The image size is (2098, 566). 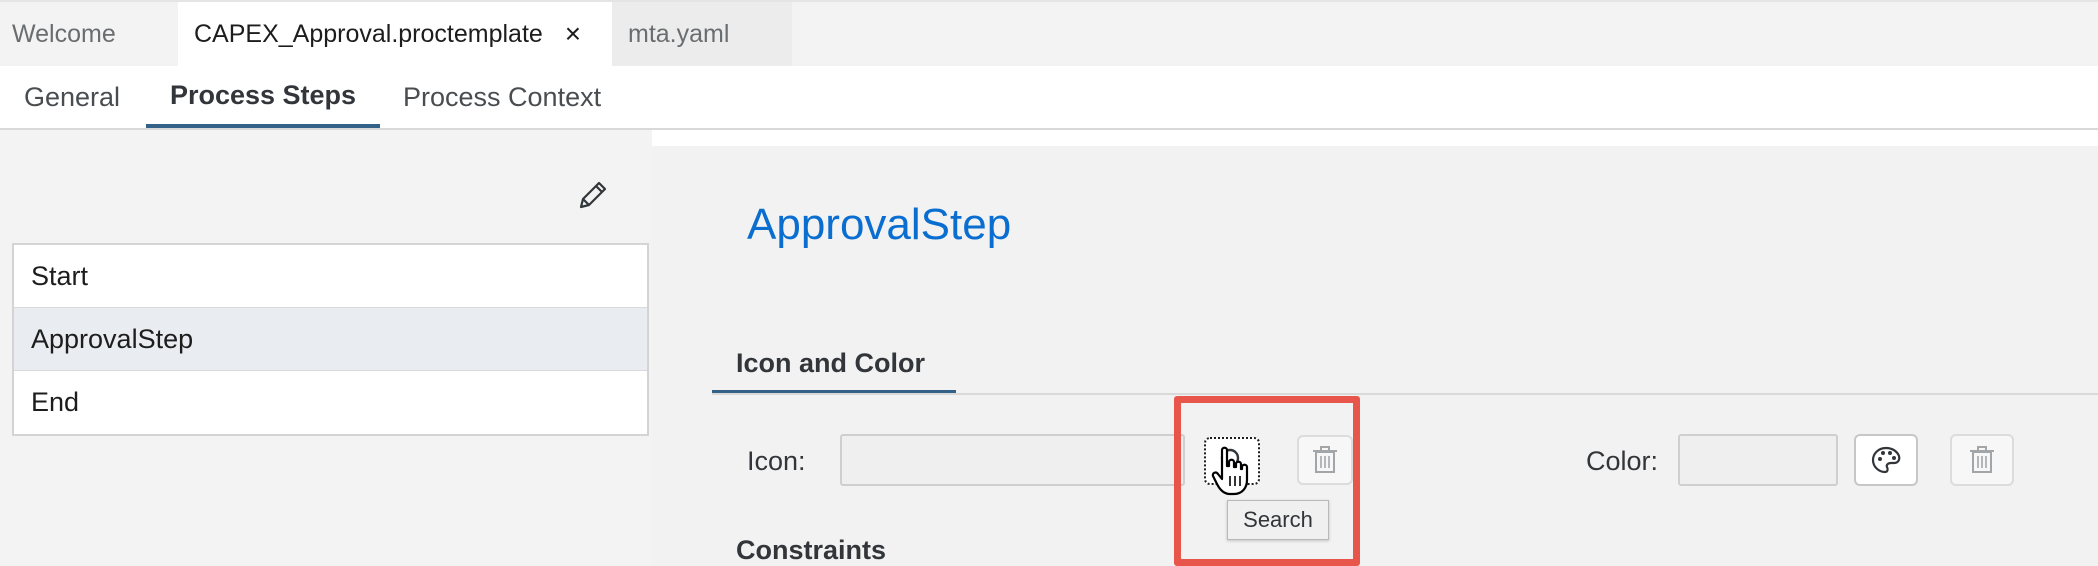 What do you see at coordinates (830, 363) in the screenshot?
I see `tab-label: Icon and Color` at bounding box center [830, 363].